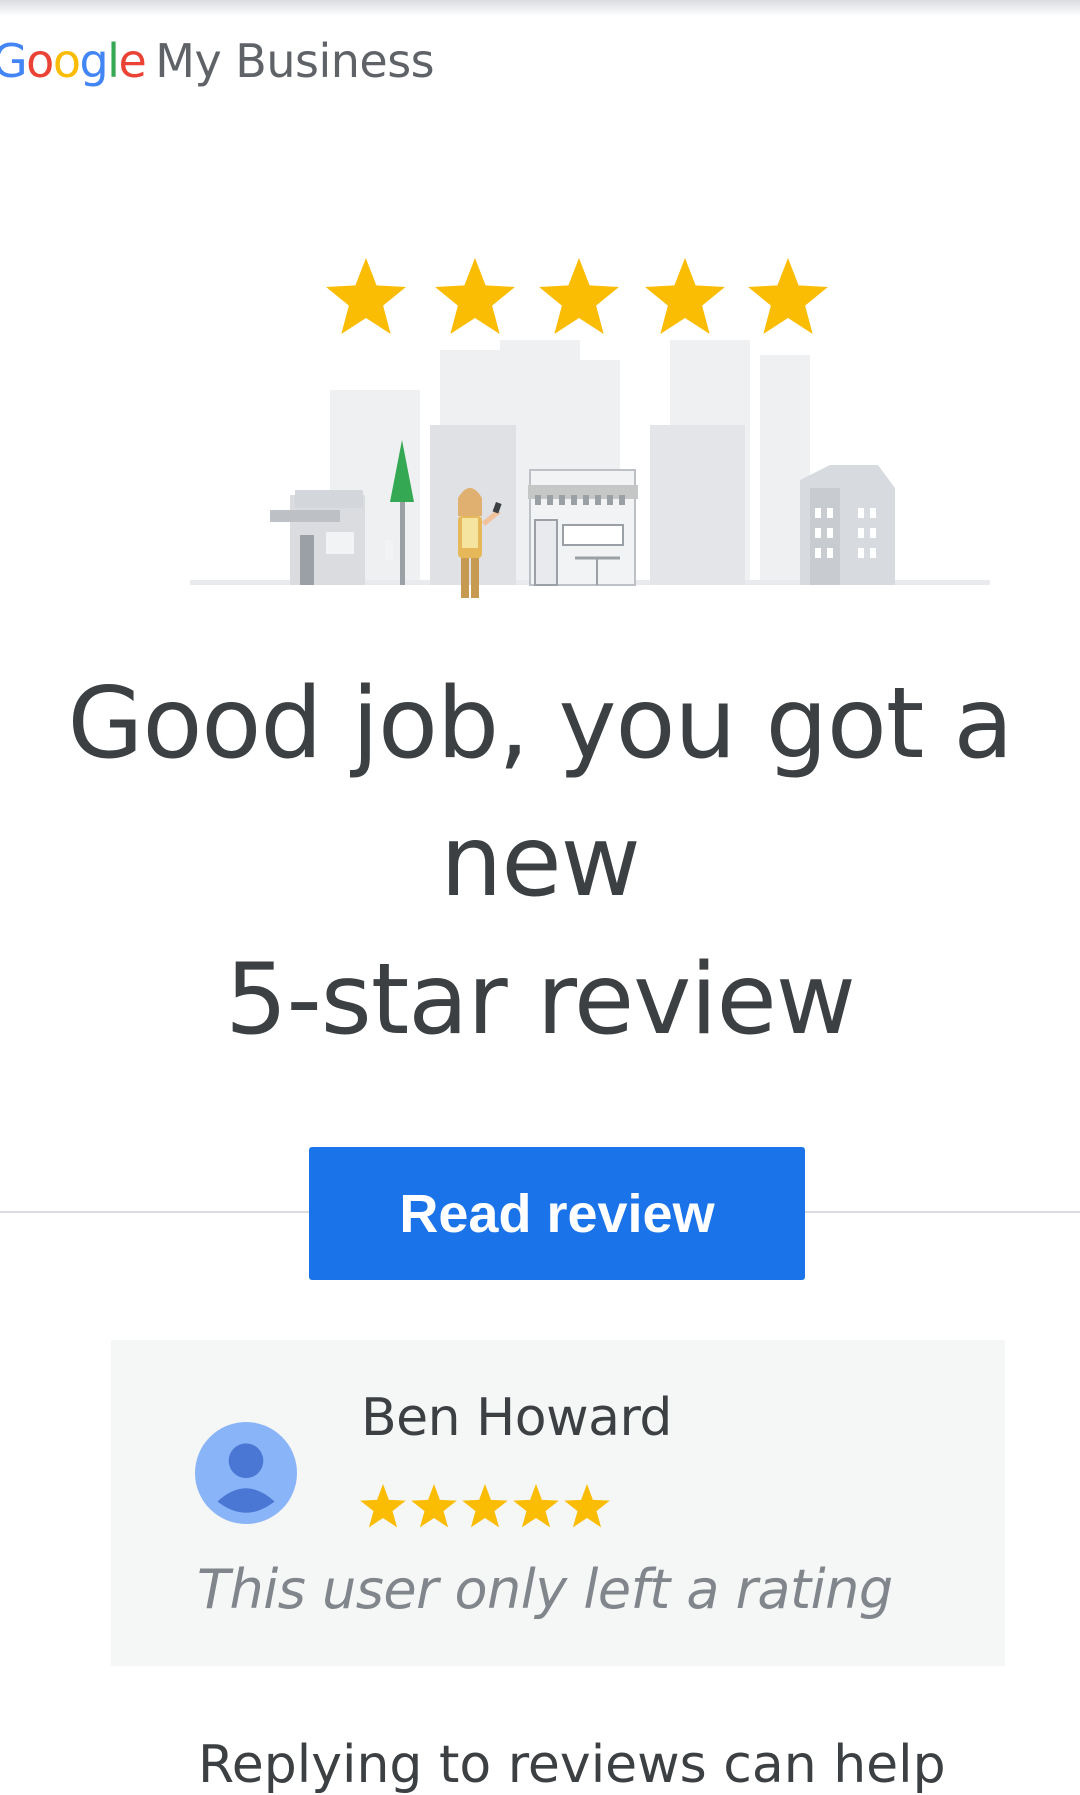  I want to click on top-shadow, so click(540, 8).